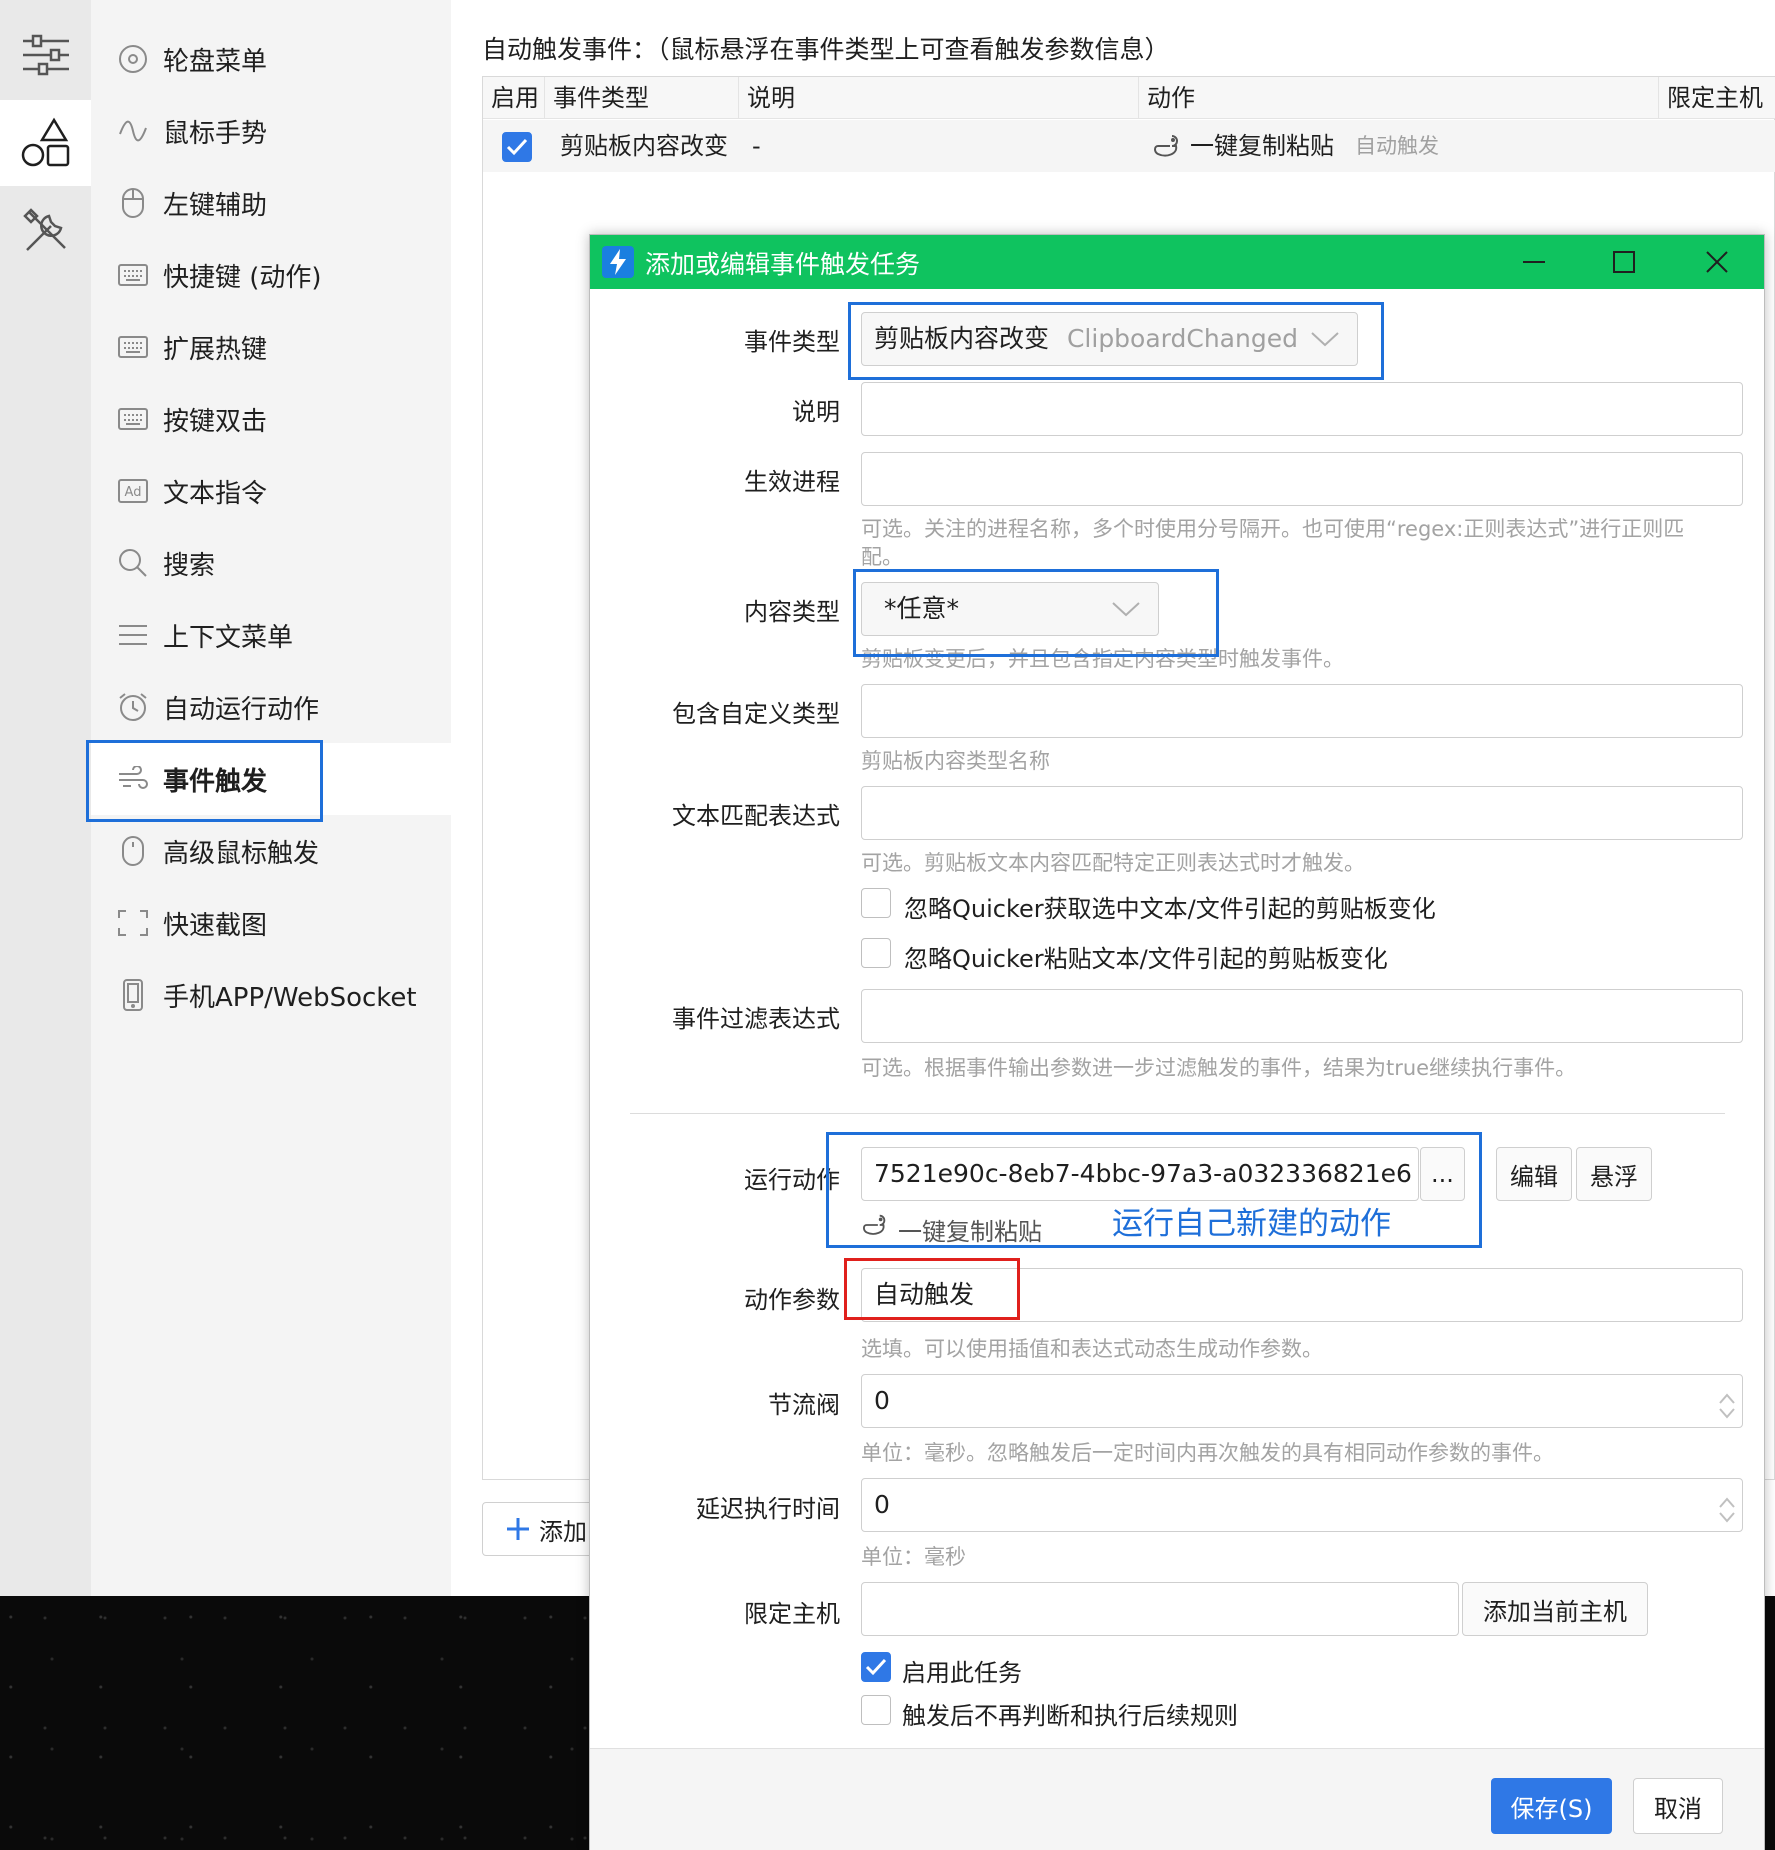 This screenshot has height=1850, width=1775. Describe the element at coordinates (45, 143) in the screenshot. I see `shapes-icon` at that location.